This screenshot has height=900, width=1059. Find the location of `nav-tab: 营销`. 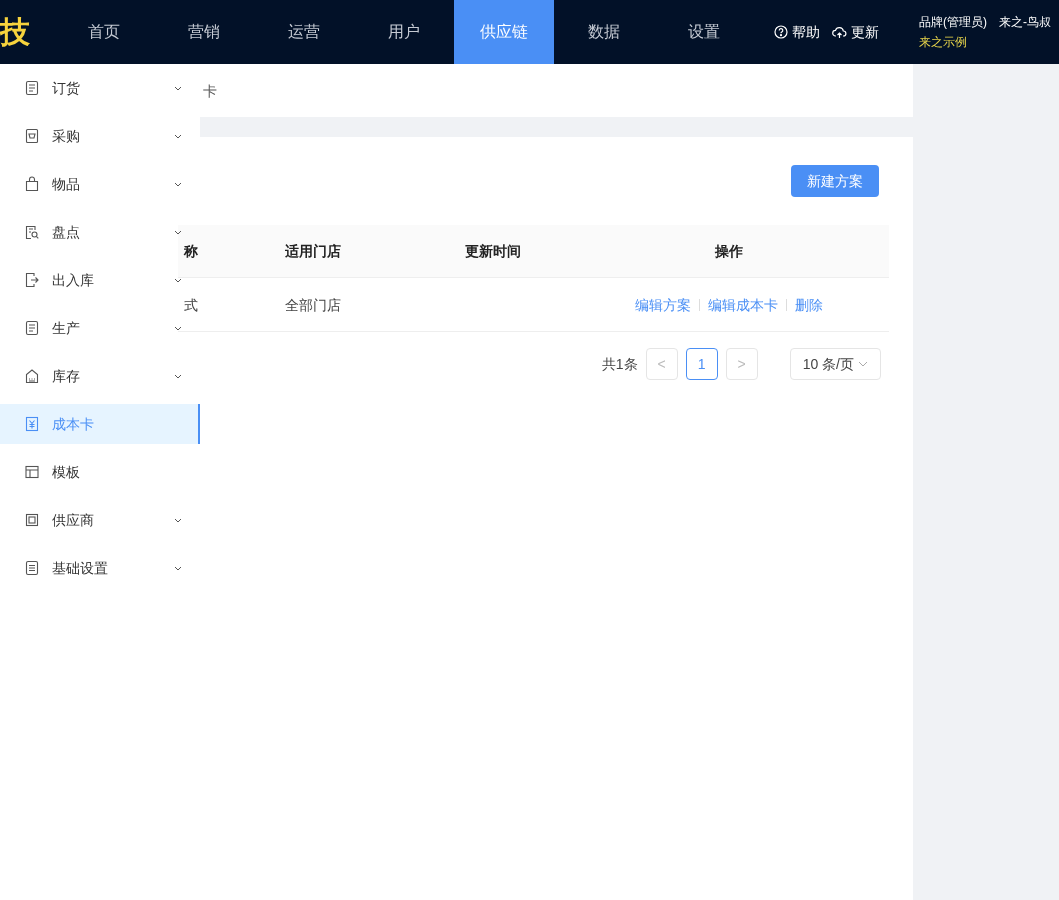

nav-tab: 营销 is located at coordinates (204, 32).